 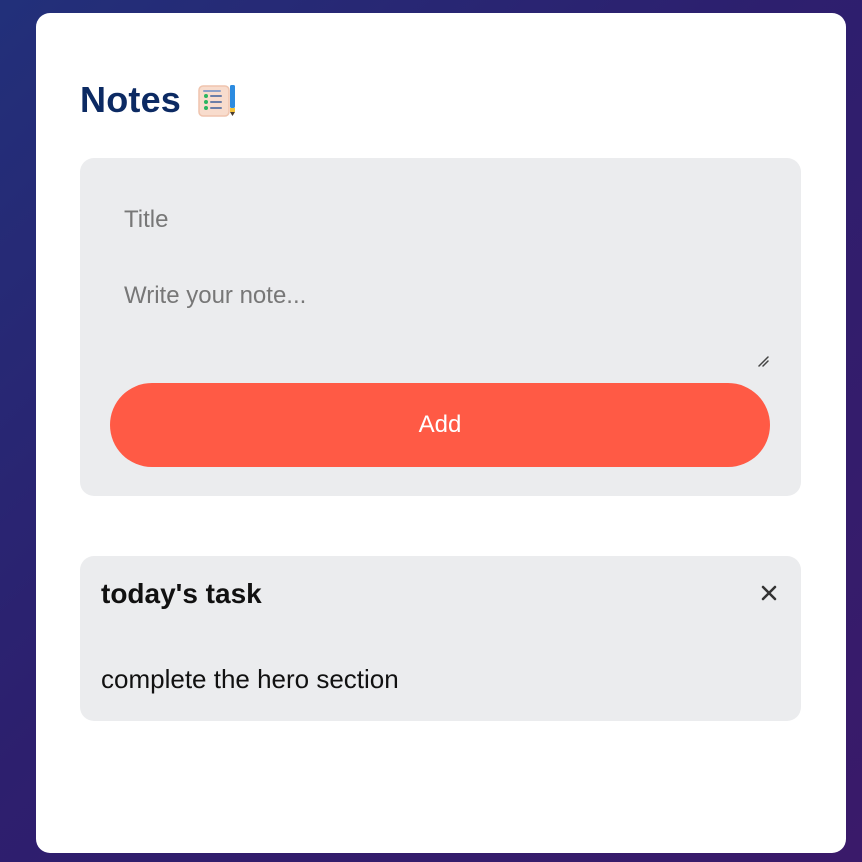 I want to click on close-icon, so click(x=769, y=593).